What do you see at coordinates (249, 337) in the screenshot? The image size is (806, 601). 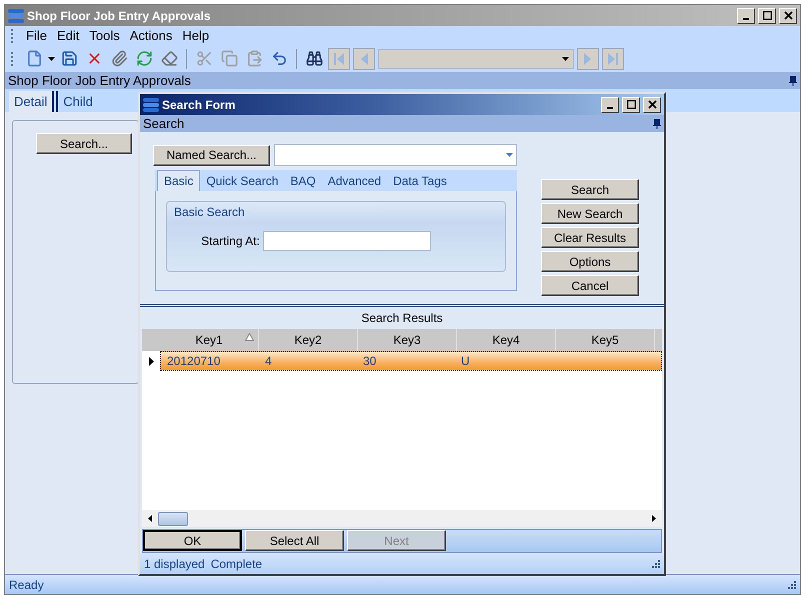 I see `sort-arrow-icon` at bounding box center [249, 337].